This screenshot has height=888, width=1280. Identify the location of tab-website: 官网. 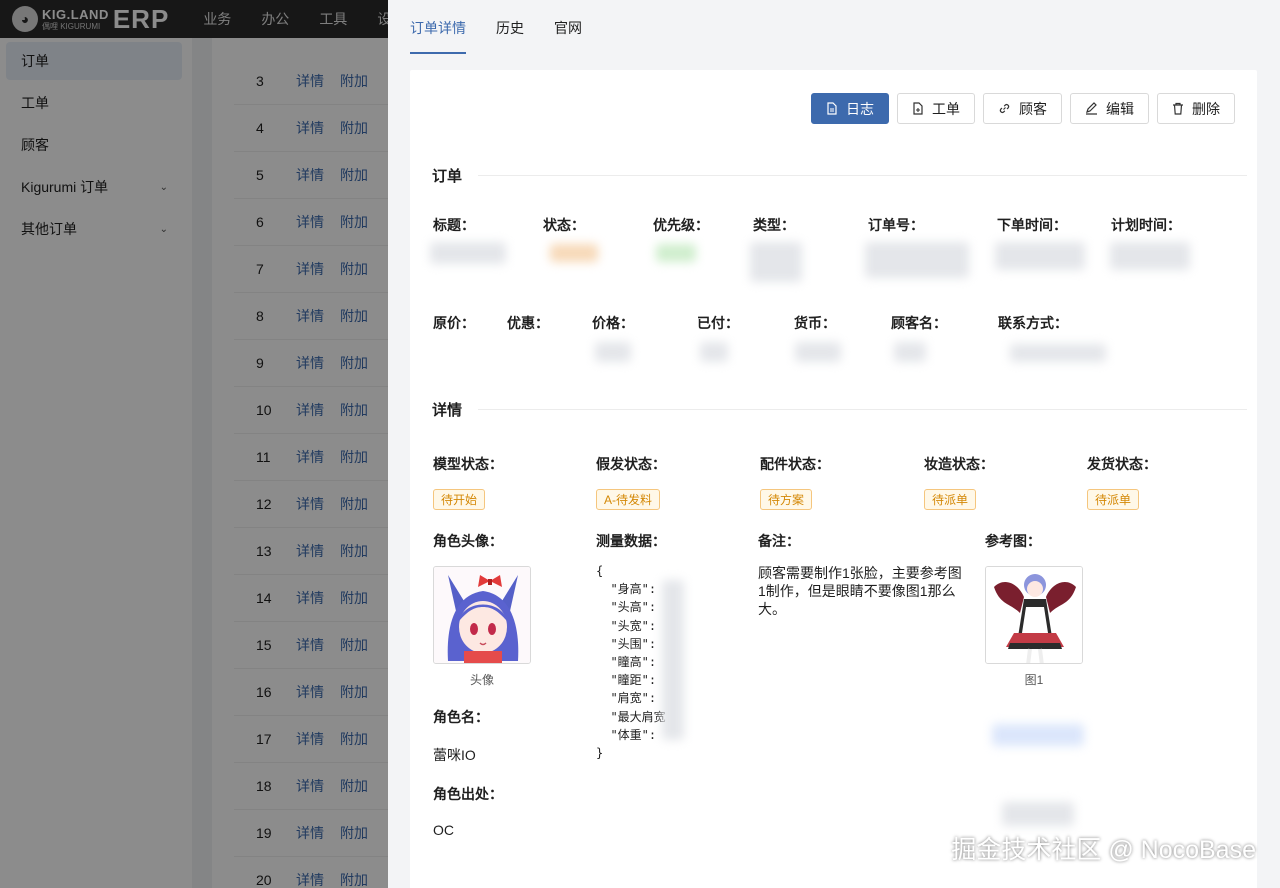
(568, 28).